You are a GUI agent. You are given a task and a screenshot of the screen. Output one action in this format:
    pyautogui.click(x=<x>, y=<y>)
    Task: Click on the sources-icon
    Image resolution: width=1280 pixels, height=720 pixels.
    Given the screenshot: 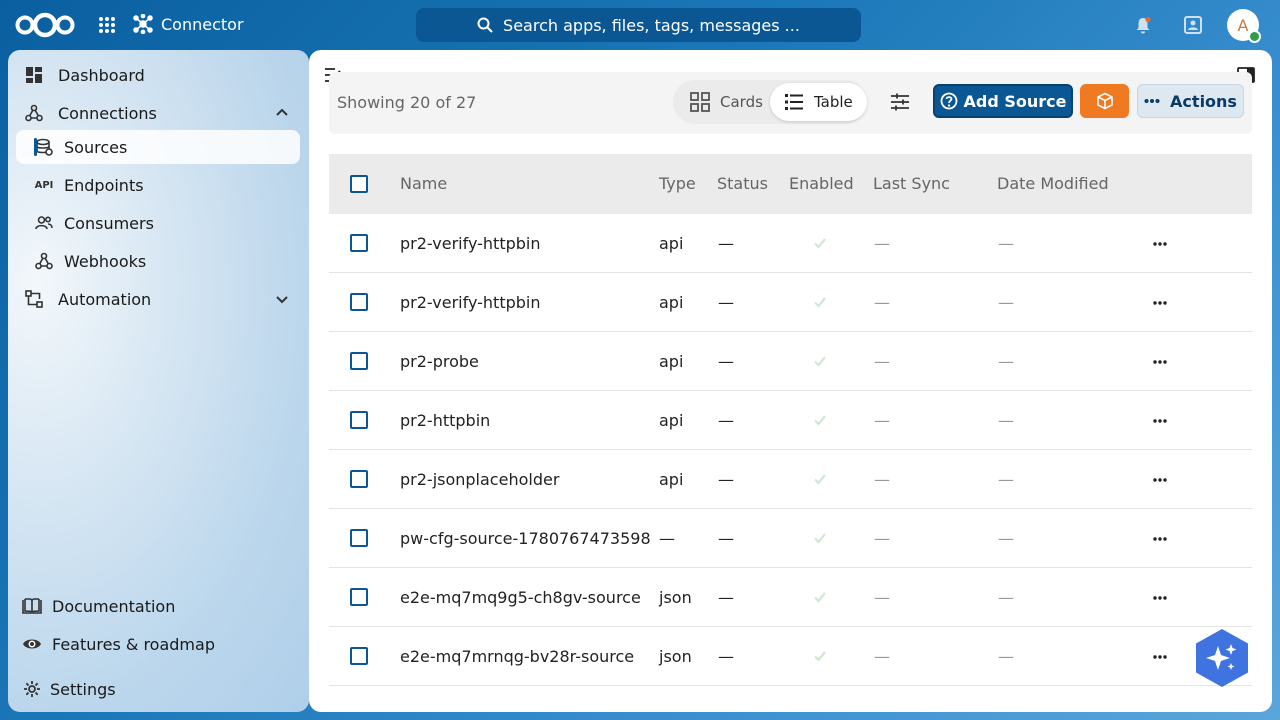 What is the action you would take?
    pyautogui.click(x=44, y=147)
    